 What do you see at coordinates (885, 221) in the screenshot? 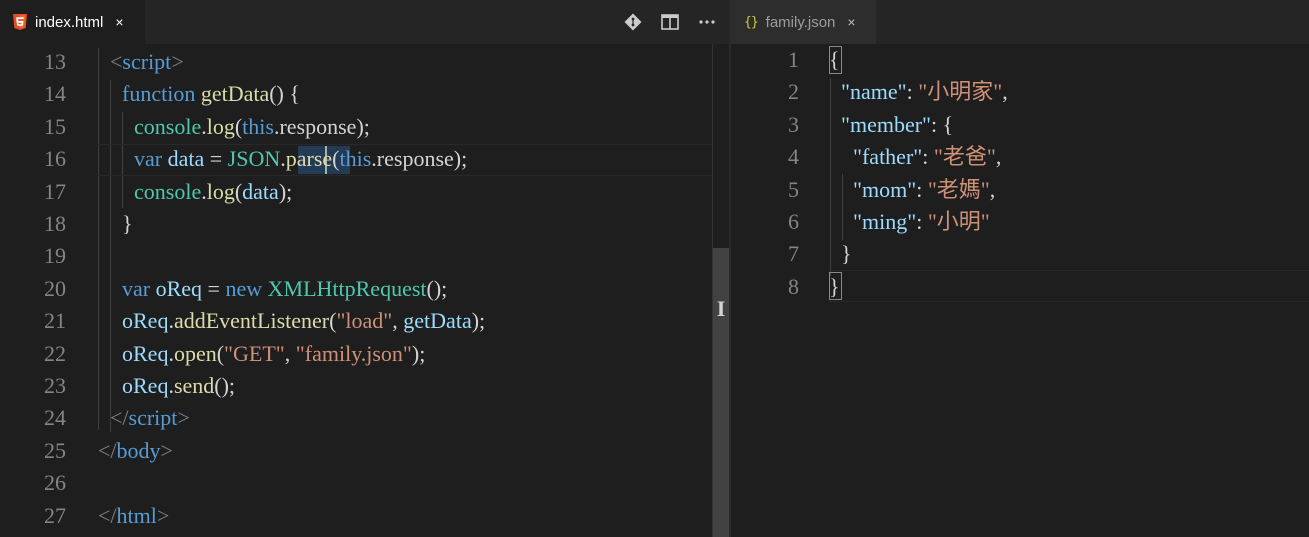
I see `code-token: "ming"` at bounding box center [885, 221].